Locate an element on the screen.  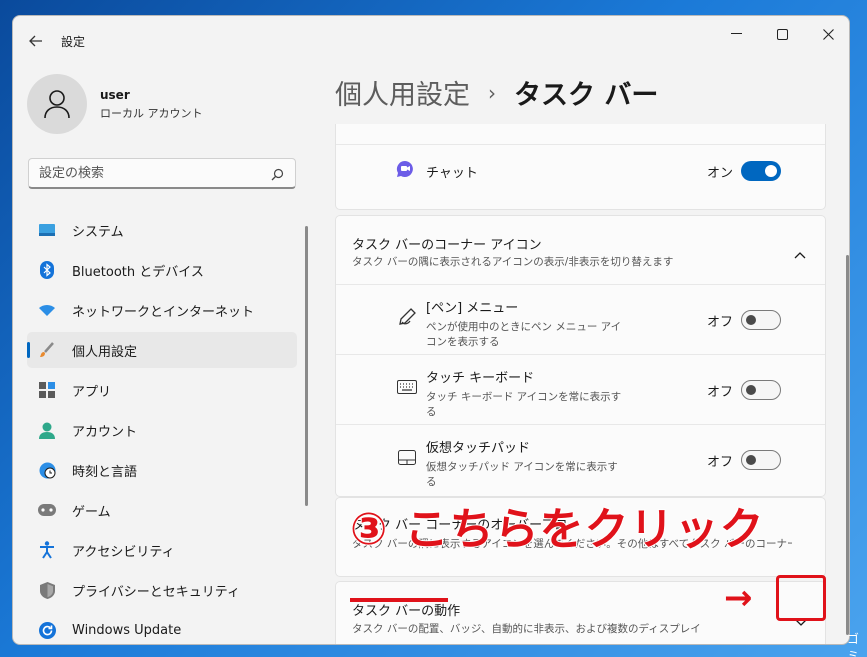
touch-keyboard-desc: タッチ キーボード アイコンを常に表示する is located at coordinates (524, 404).